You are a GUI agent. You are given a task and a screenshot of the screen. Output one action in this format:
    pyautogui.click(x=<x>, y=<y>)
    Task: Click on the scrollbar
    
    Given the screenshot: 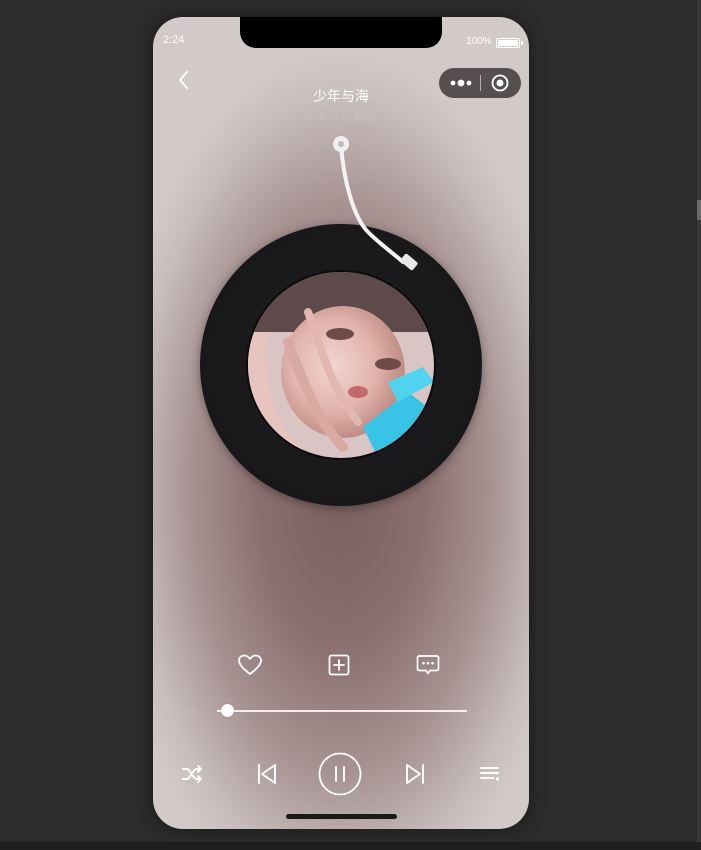 What is the action you would take?
    pyautogui.click(x=699, y=421)
    